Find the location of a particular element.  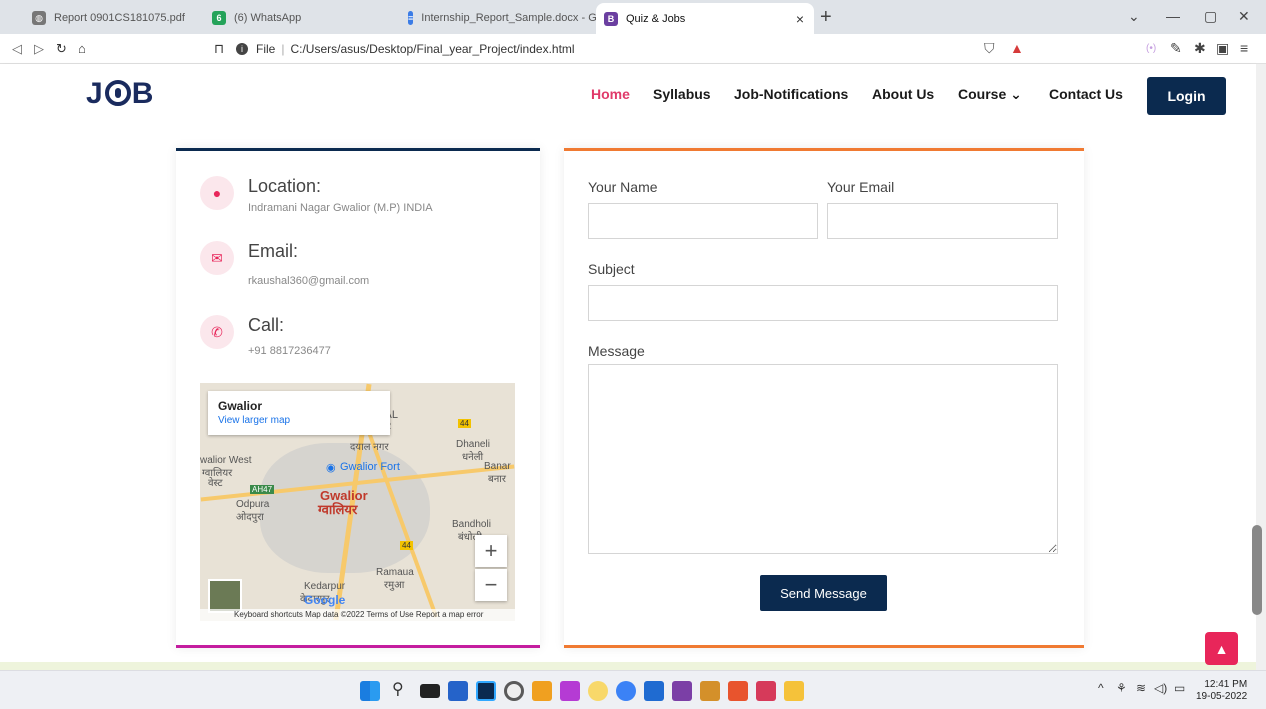

tab-quiz-jobs: B Quiz & Jobs × is located at coordinates (705, 18).